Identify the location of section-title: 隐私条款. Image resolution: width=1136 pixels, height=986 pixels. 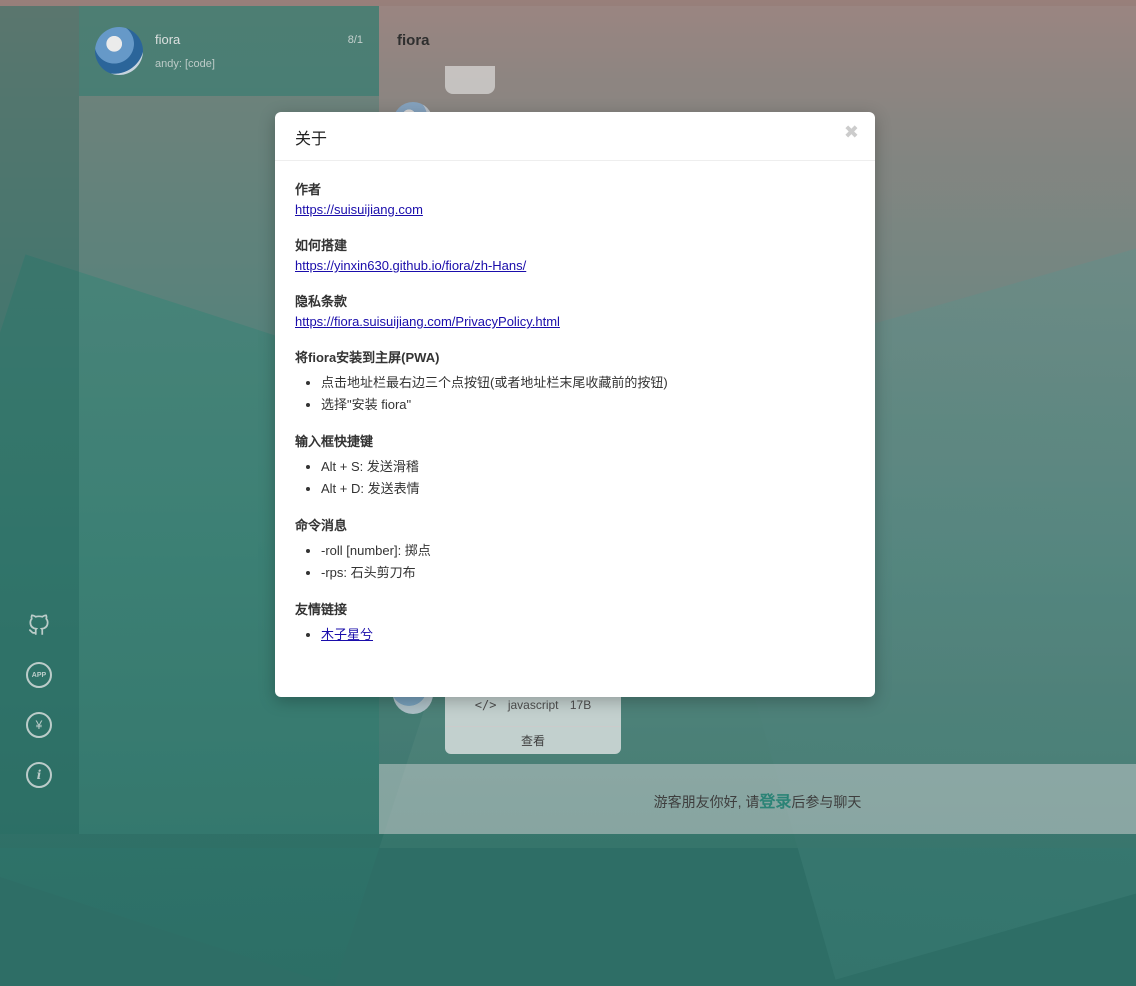
(321, 301).